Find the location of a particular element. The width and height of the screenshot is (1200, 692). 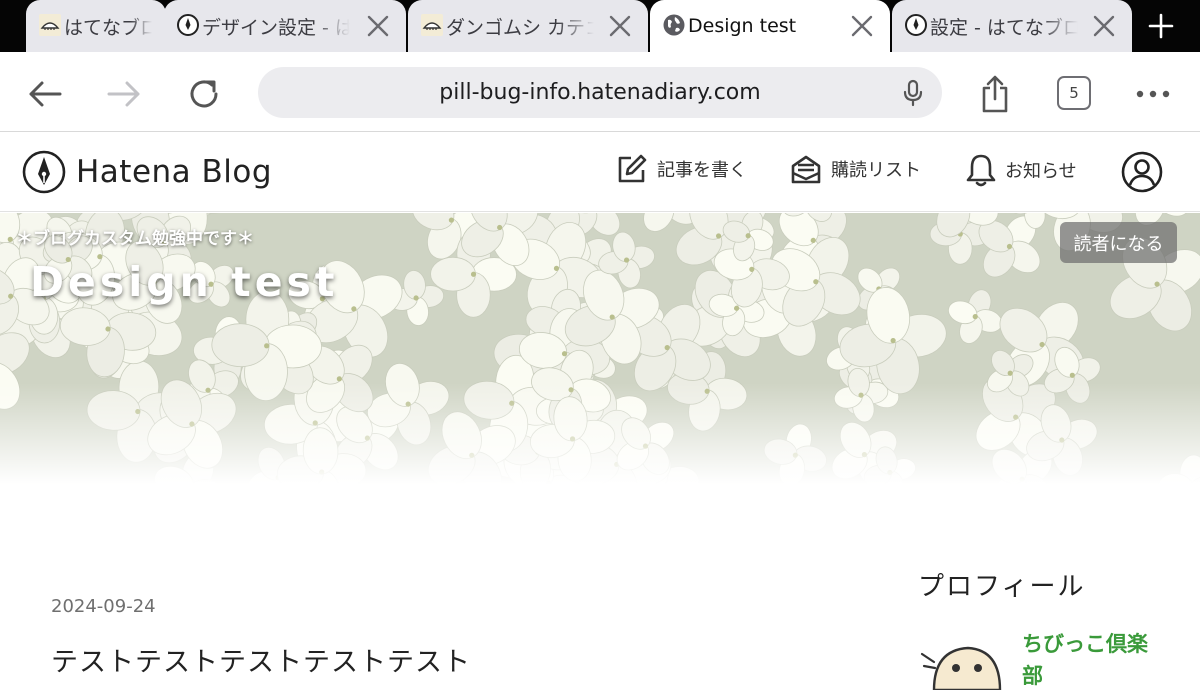

bell-icon is located at coordinates (981, 170).